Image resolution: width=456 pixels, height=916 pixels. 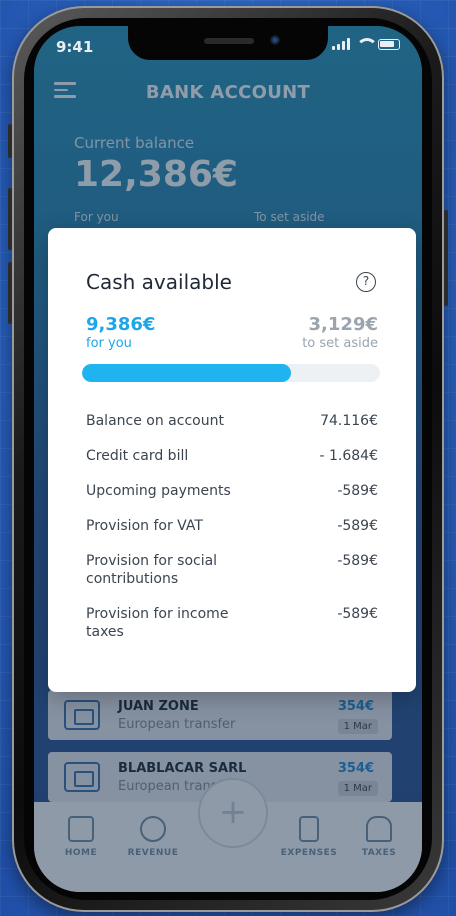 What do you see at coordinates (343, 324) in the screenshot?
I see `set-aside-amount: 3,129€` at bounding box center [343, 324].